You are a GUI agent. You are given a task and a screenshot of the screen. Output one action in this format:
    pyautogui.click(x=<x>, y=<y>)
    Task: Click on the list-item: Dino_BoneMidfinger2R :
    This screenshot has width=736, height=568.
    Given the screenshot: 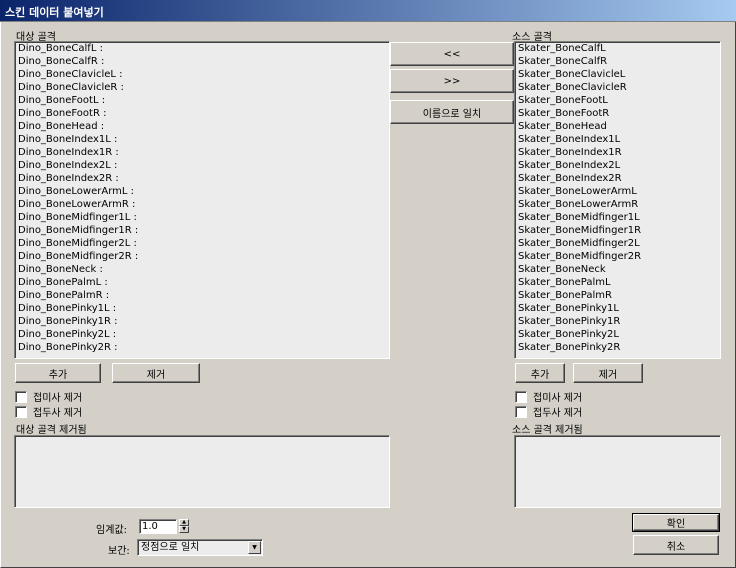 What is the action you would take?
    pyautogui.click(x=202, y=256)
    